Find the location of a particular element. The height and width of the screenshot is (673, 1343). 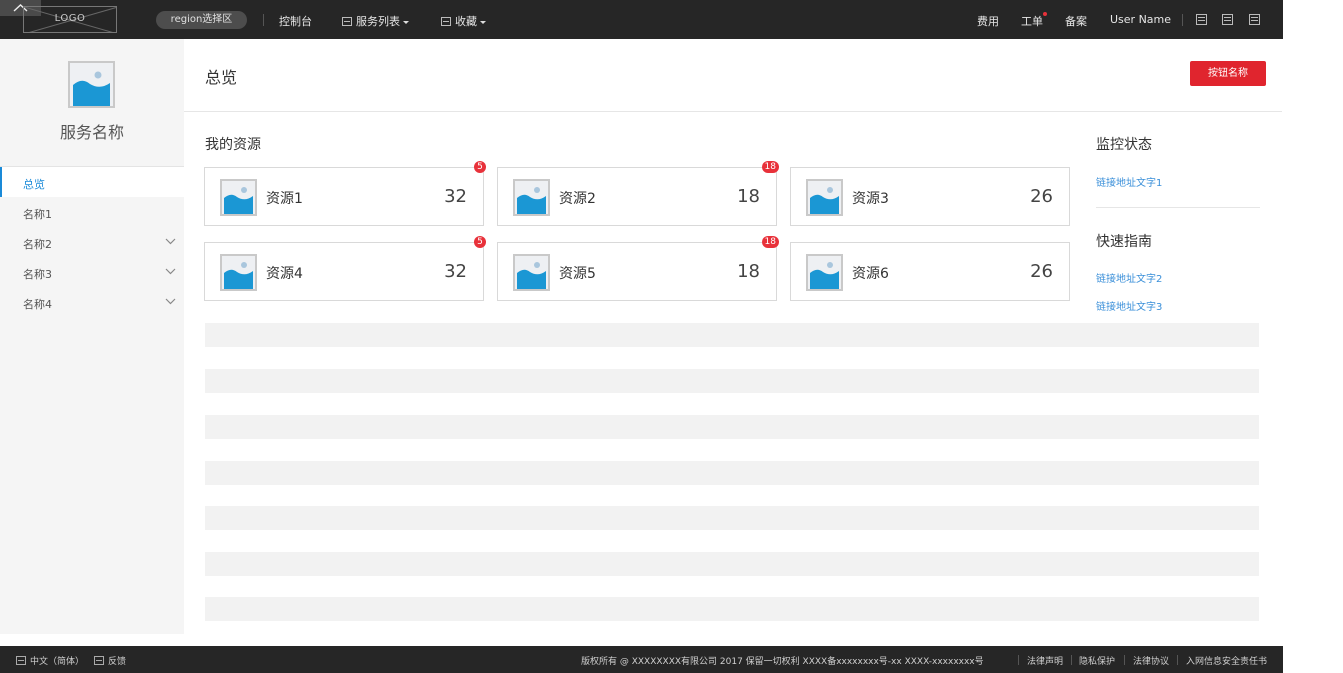

resource-name: 资源4 is located at coordinates (284, 274).